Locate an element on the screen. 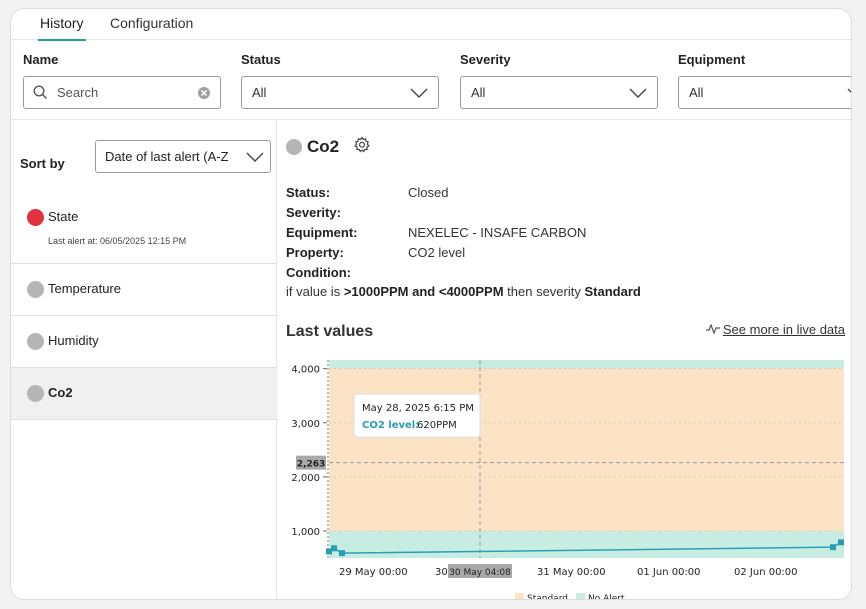 This screenshot has width=866, height=609. list-item-humidity: Humidity is located at coordinates (144, 342).